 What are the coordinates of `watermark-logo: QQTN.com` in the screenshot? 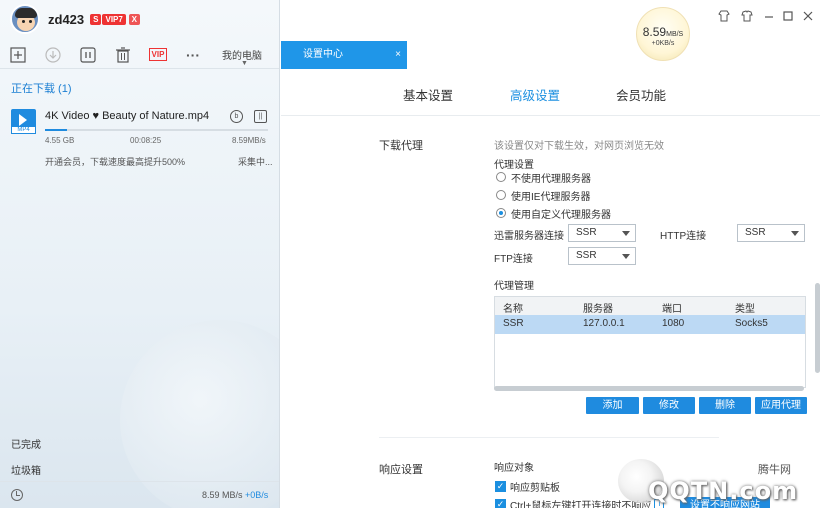 It's located at (723, 491).